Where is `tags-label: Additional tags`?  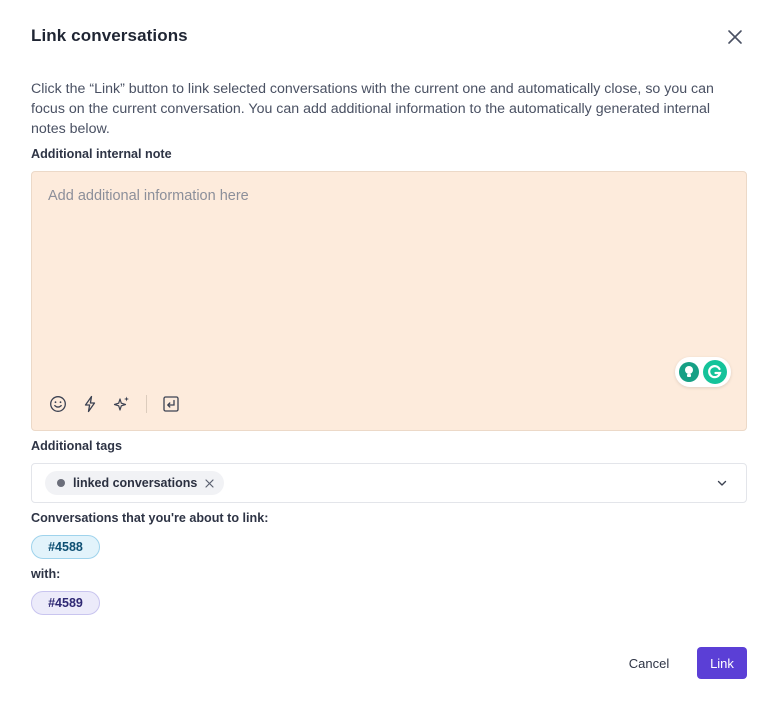
tags-label: Additional tags is located at coordinates (76, 446).